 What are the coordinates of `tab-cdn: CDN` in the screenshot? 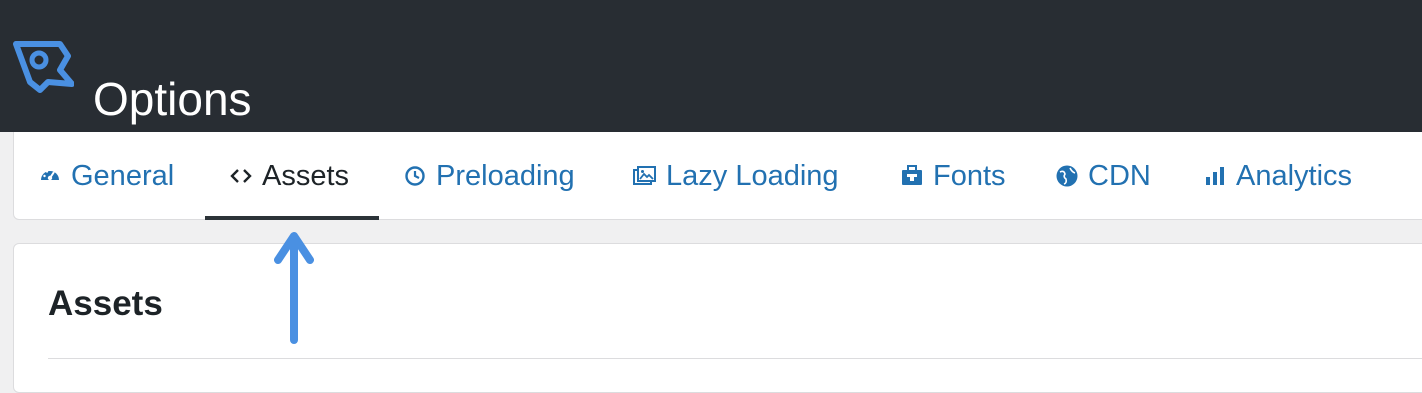 It's located at (1103, 176).